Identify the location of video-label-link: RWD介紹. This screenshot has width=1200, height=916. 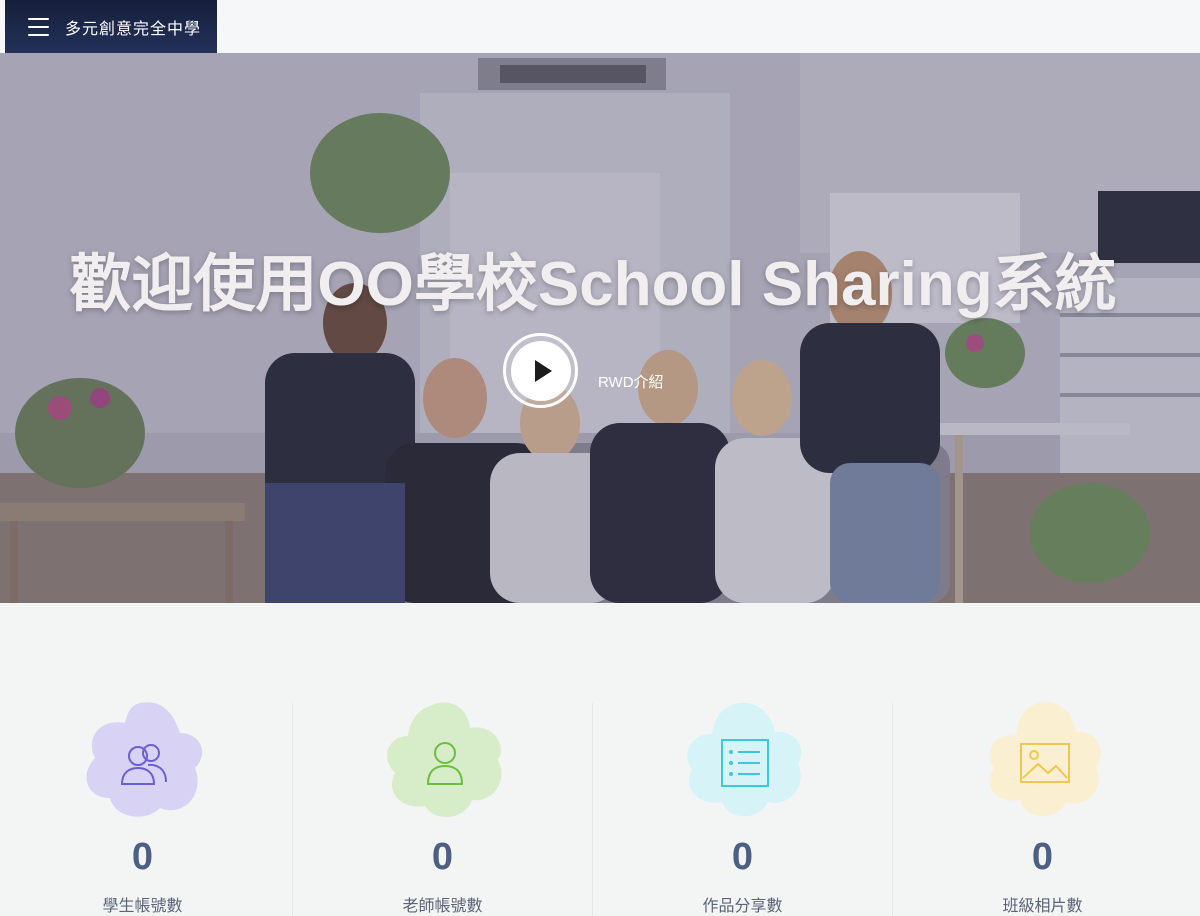
(631, 381).